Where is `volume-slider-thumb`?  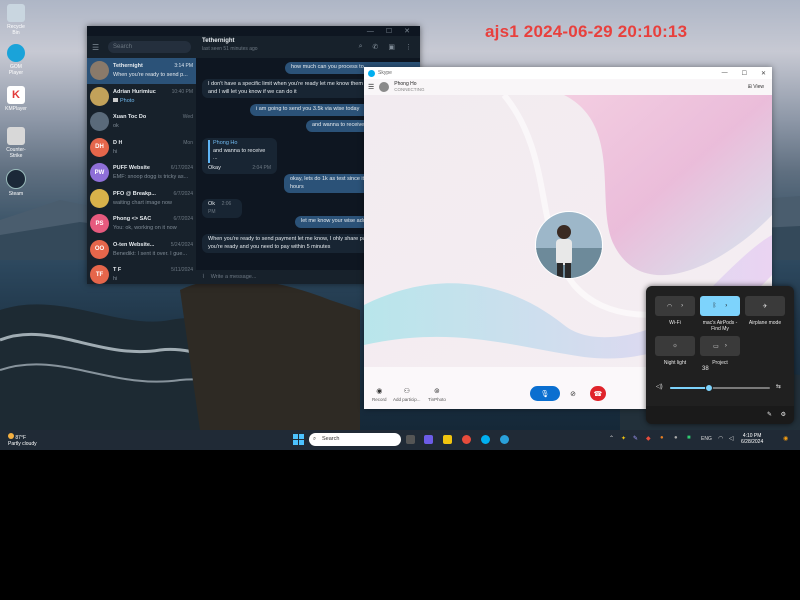
volume-slider-thumb is located at coordinates (709, 388).